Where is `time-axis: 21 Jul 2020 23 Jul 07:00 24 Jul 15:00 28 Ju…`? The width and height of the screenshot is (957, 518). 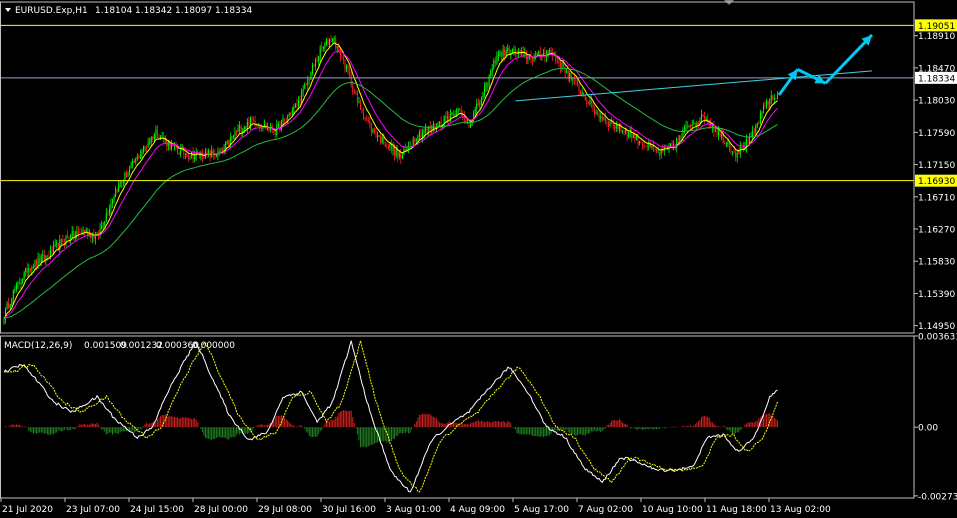
time-axis: 21 Jul 2020 23 Jul 07:00 24 Jul 15:00 28 Ju… is located at coordinates (415, 506).